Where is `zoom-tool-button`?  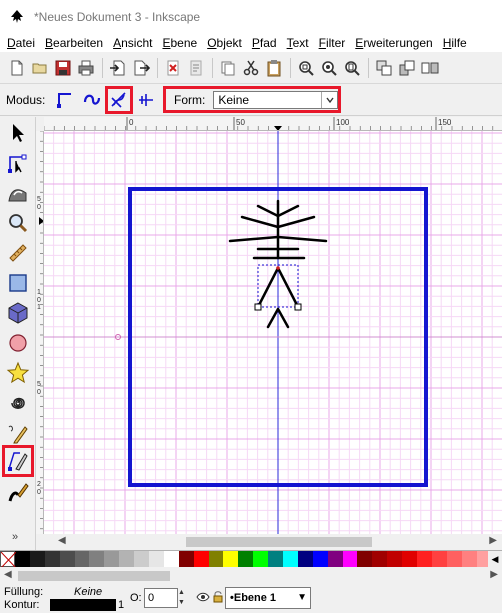 zoom-tool-button is located at coordinates (18, 223).